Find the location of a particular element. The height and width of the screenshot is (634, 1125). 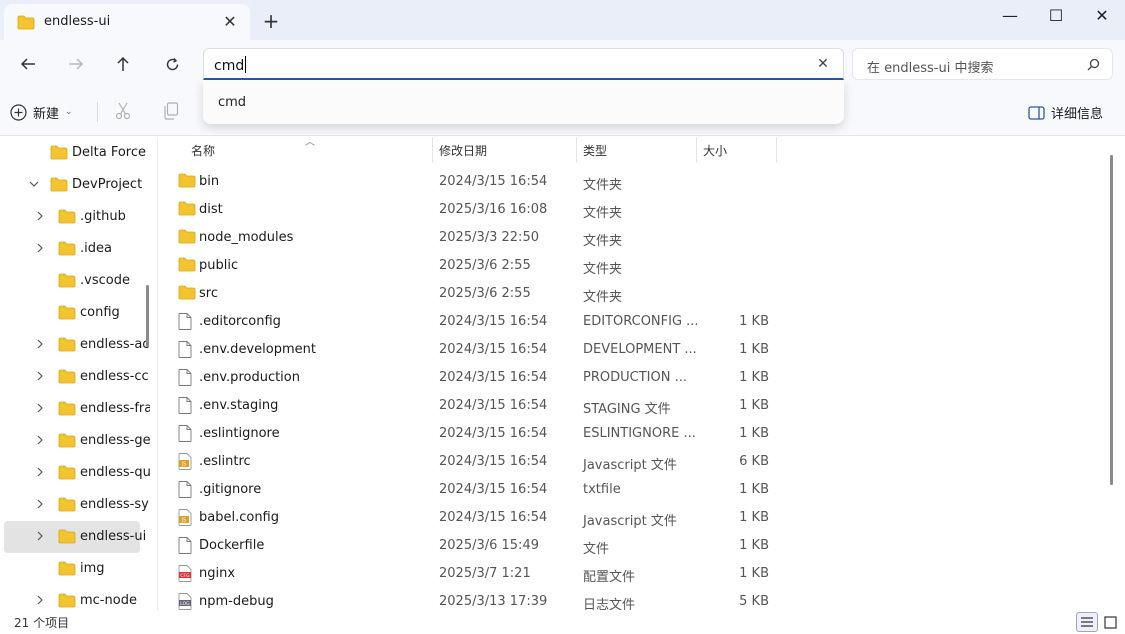

tab-title: endless-ui is located at coordinates (77, 21).